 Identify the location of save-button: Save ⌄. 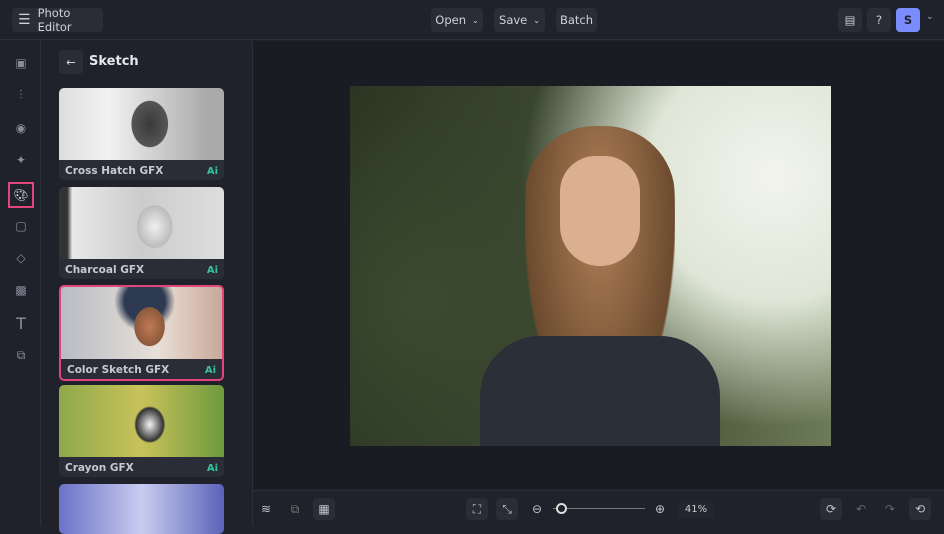
(519, 20).